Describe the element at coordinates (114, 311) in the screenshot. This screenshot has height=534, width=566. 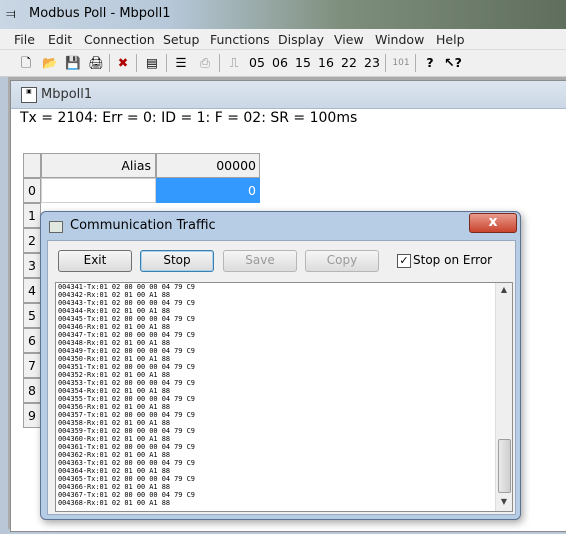
I see `log-line: 004344-Rx:01 02 01 00 A1 88` at that location.